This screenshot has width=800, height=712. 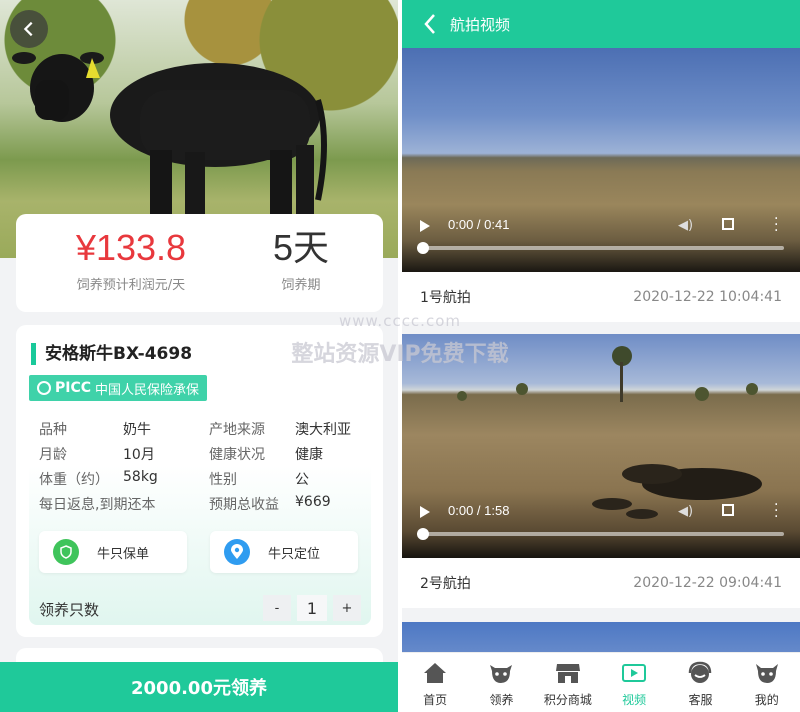 I want to click on insurance-badge: PICC 中国人民保险承保, so click(x=118, y=388).